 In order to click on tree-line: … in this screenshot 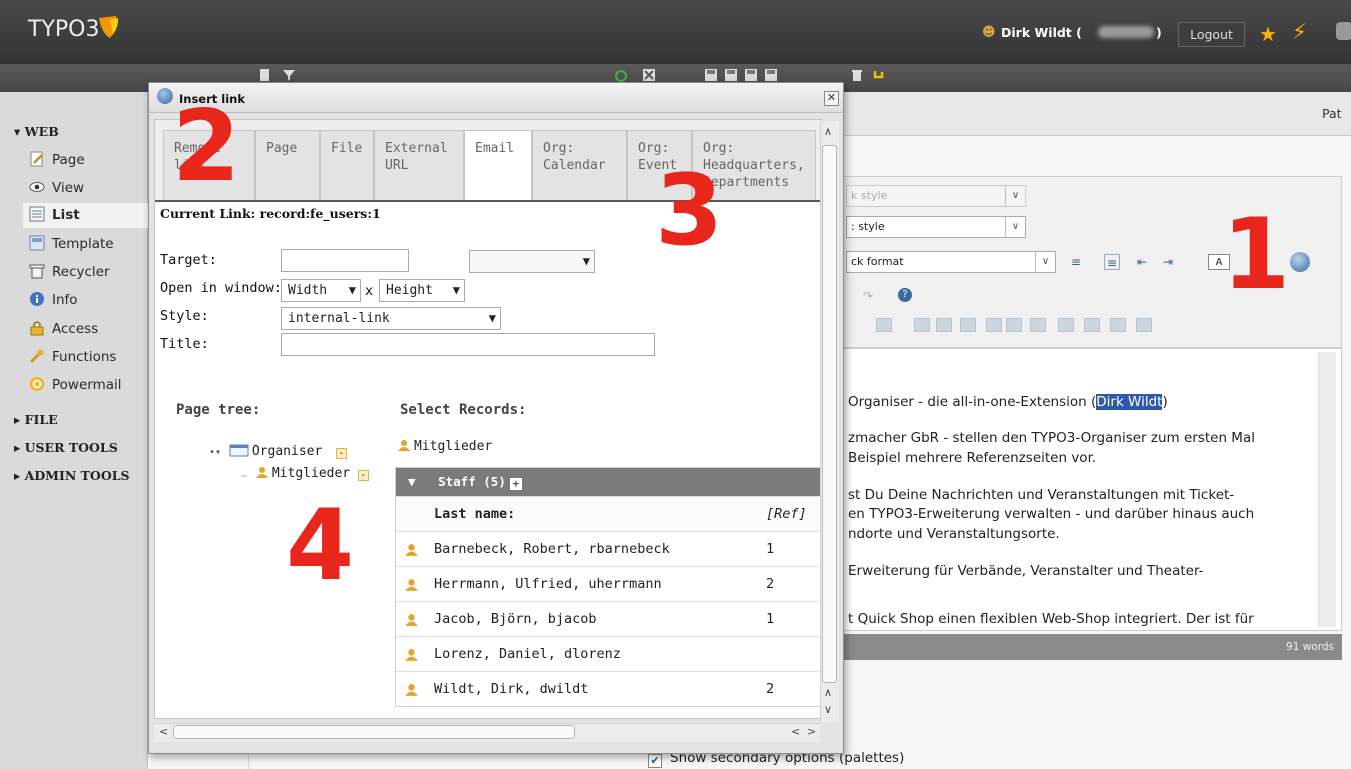, I will do `click(244, 474)`.